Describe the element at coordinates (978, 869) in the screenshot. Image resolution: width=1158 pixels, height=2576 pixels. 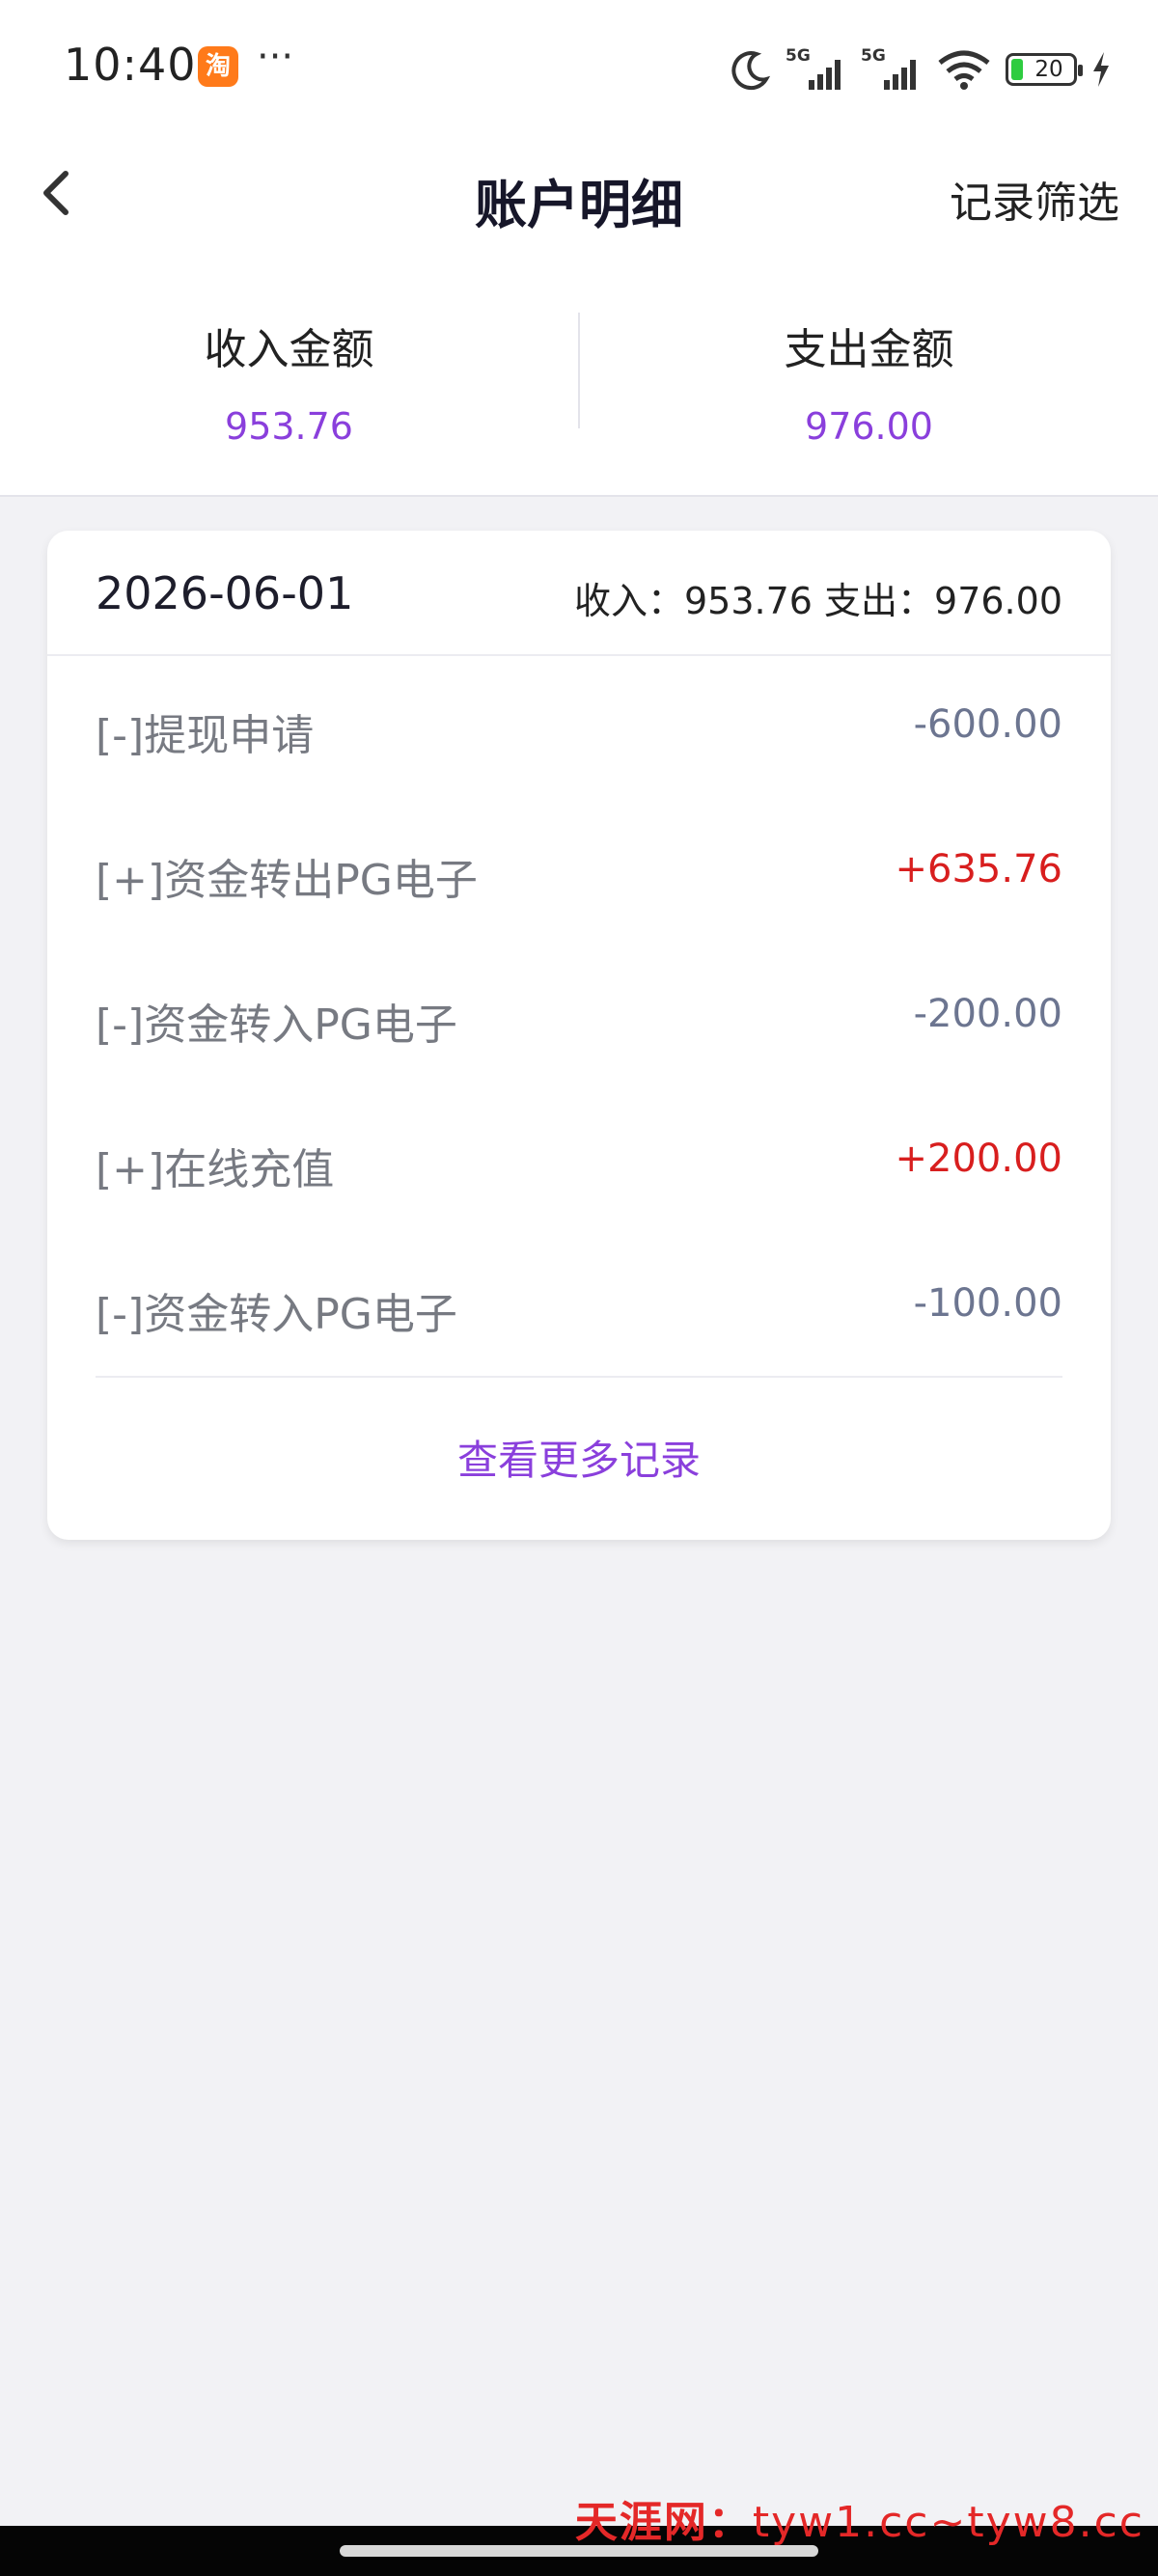
I see `record-amount: +635.76` at that location.